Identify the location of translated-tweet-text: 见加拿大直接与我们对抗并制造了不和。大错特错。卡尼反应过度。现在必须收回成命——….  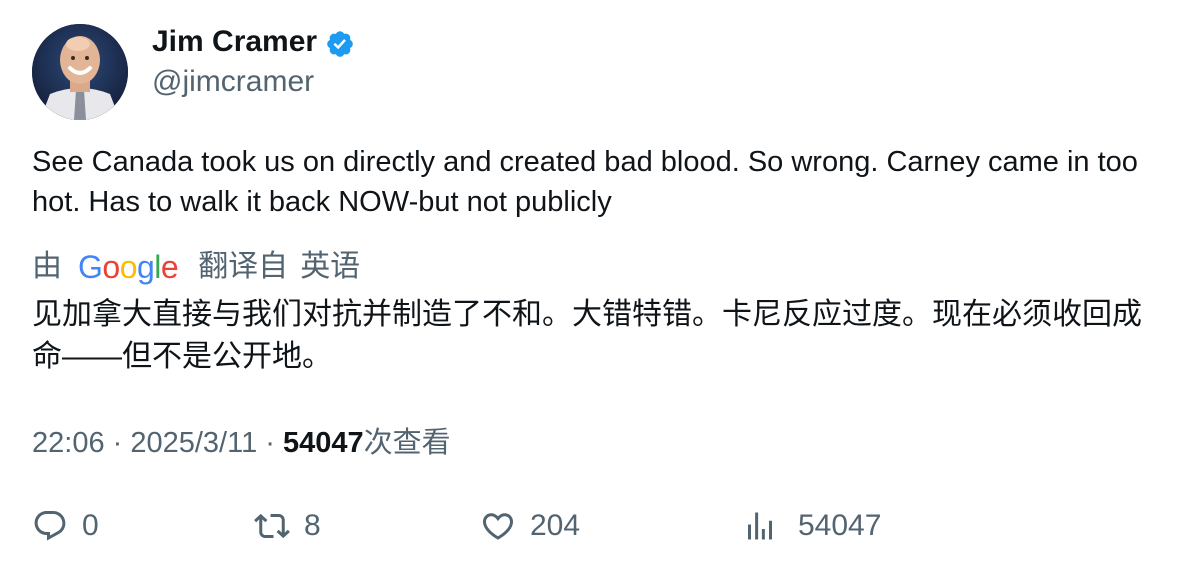
(587, 335).